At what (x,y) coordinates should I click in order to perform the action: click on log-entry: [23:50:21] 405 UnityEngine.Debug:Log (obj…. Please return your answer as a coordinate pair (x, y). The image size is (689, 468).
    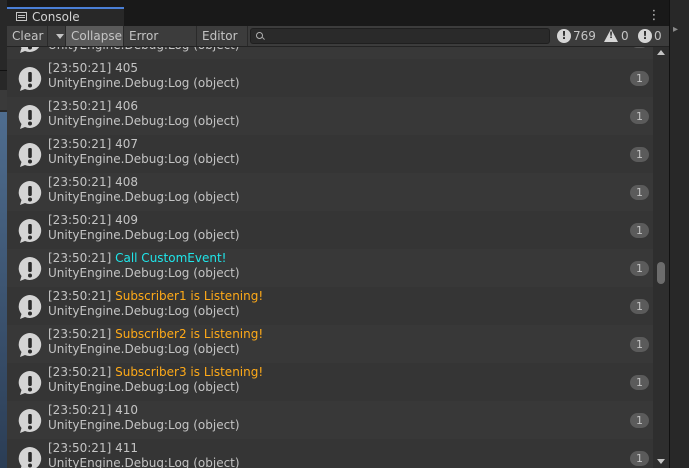
    Looking at the image, I should click on (330, 78).